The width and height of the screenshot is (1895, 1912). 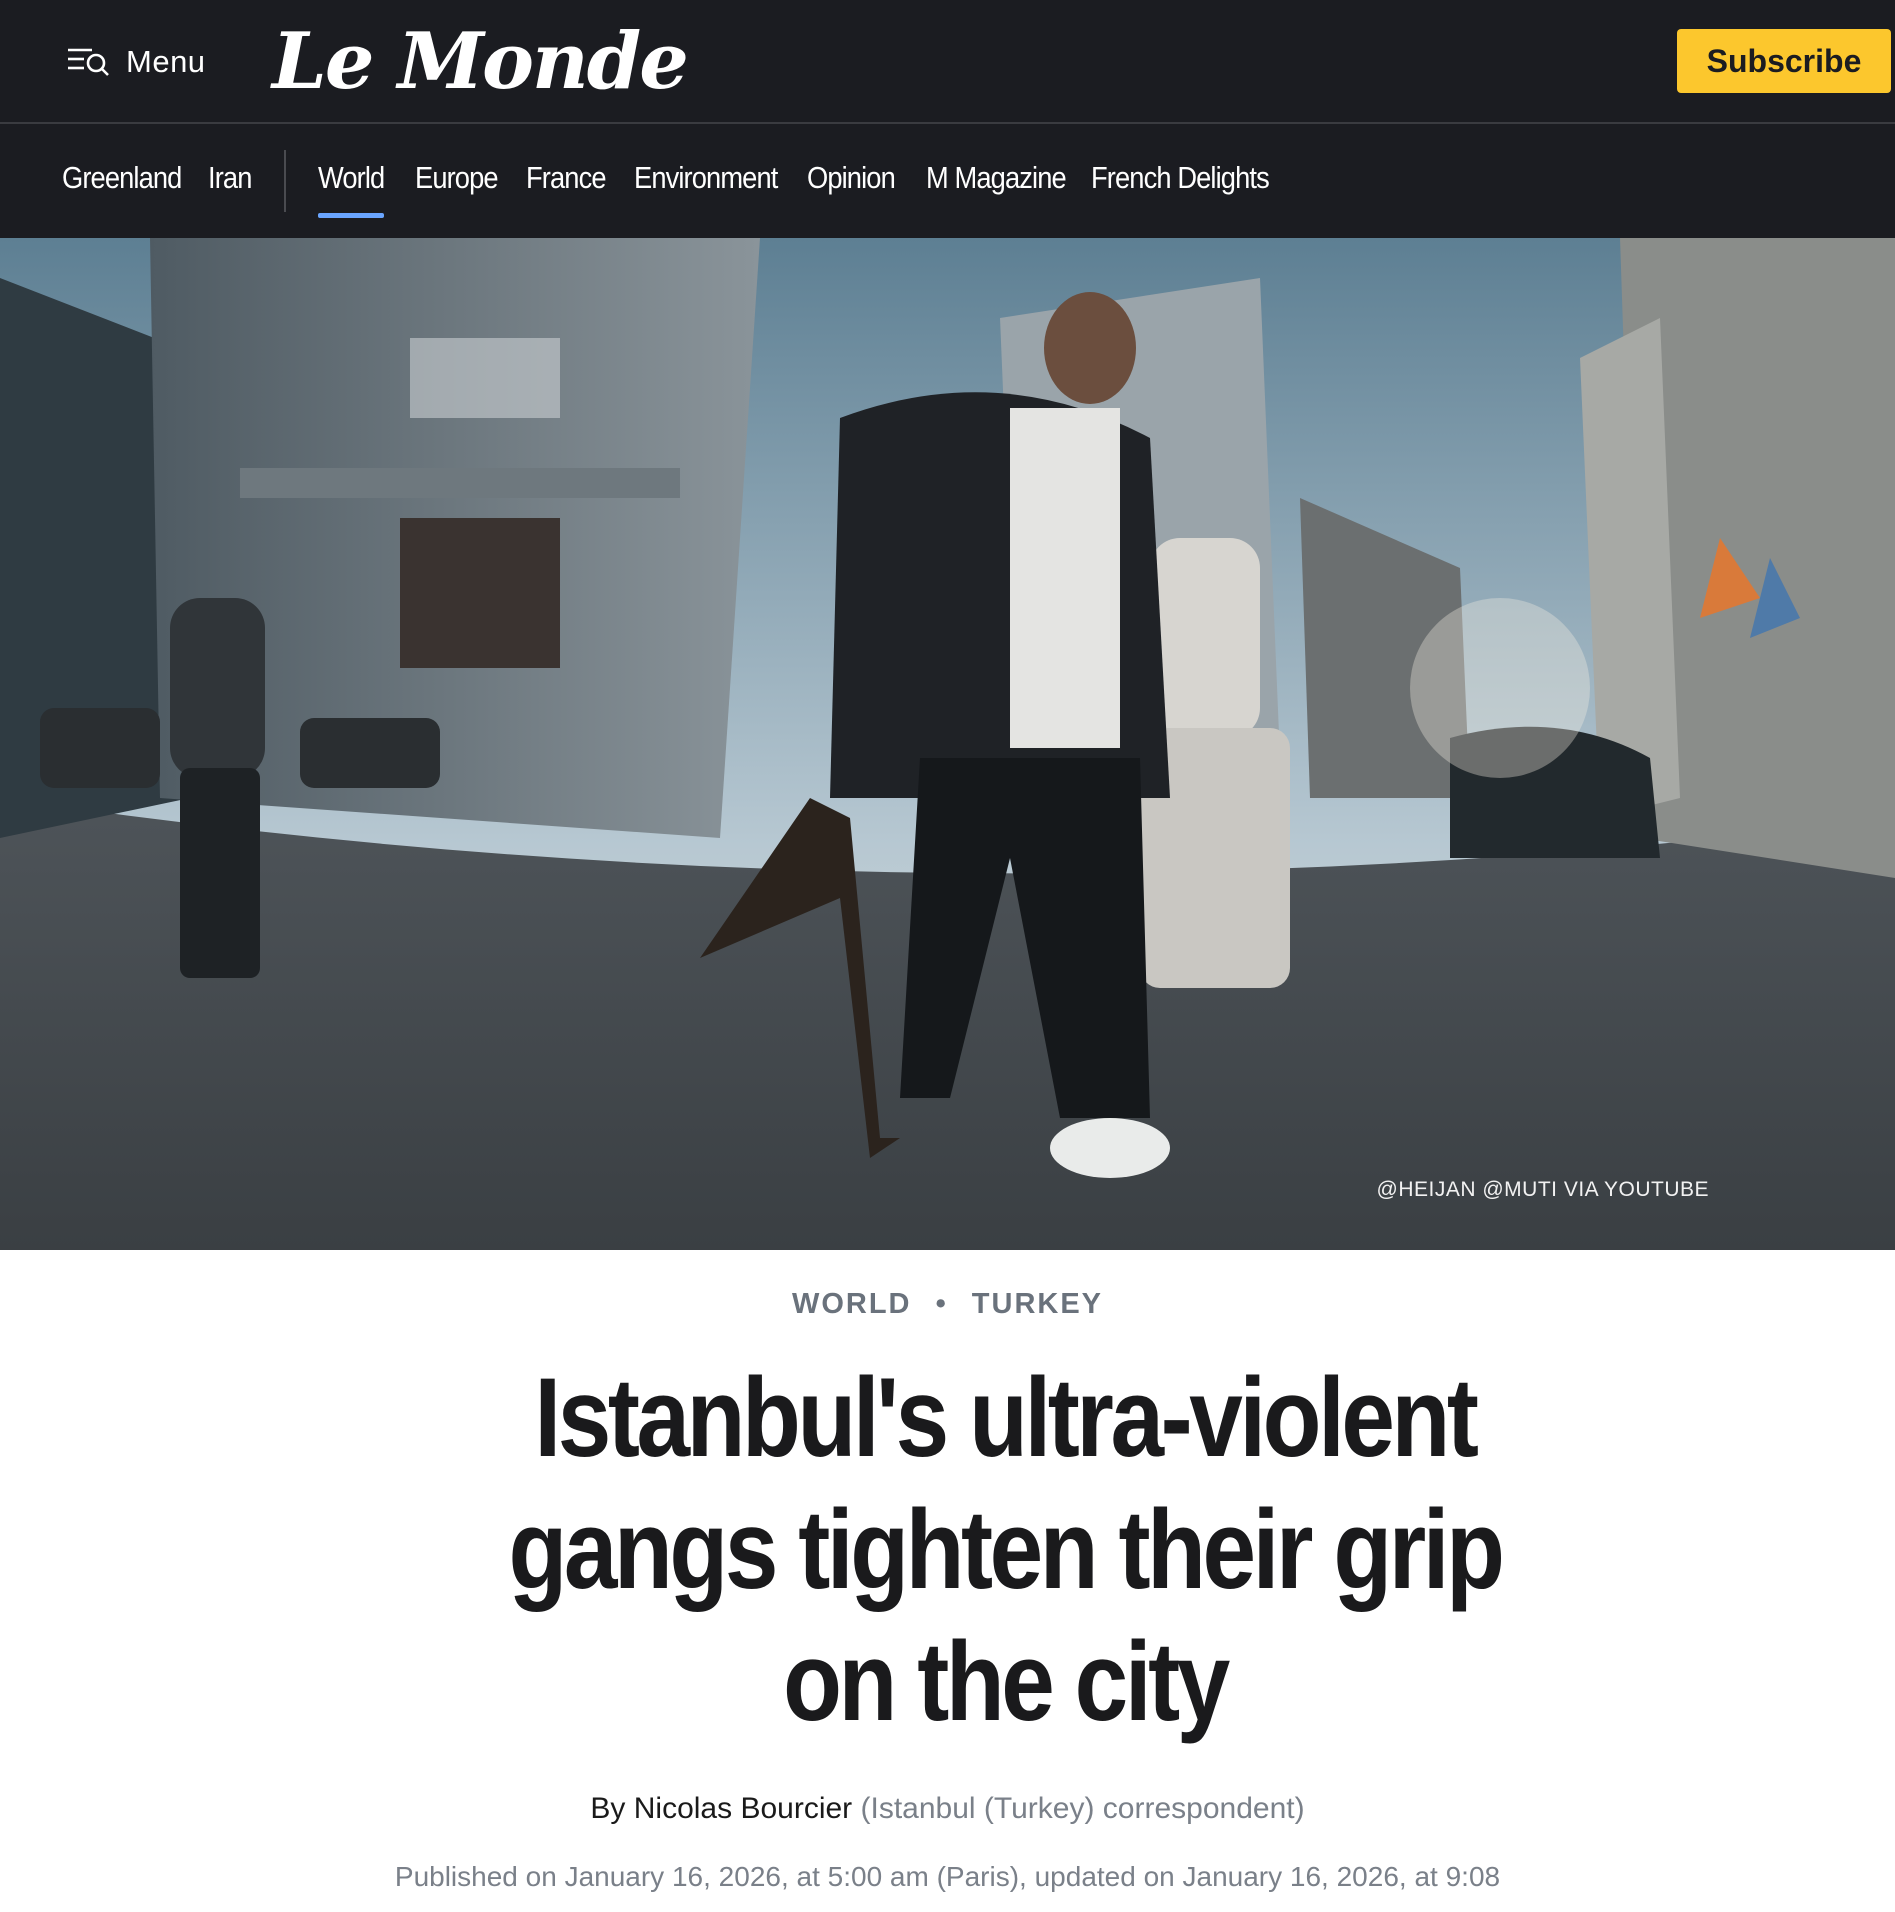 I want to click on menu-label: Menu, so click(x=166, y=61).